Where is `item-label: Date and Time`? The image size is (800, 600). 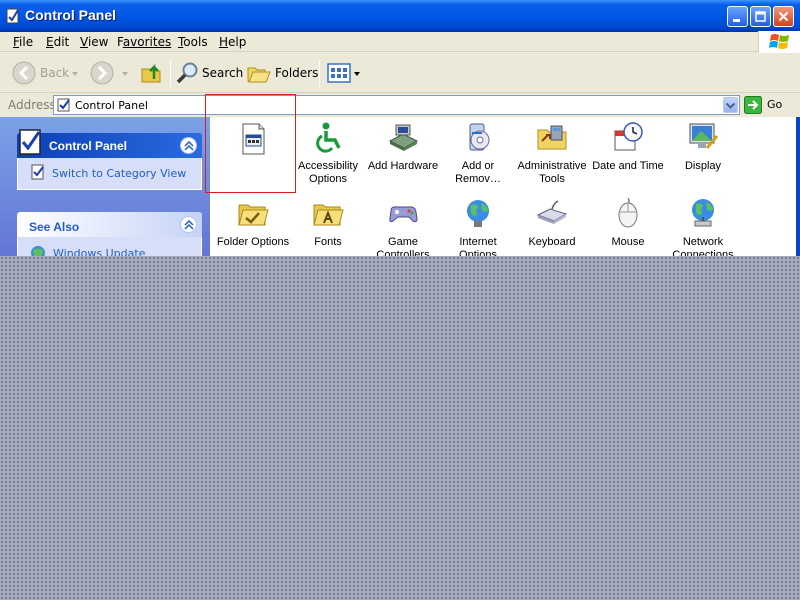
item-label: Date and Time is located at coordinates (628, 166).